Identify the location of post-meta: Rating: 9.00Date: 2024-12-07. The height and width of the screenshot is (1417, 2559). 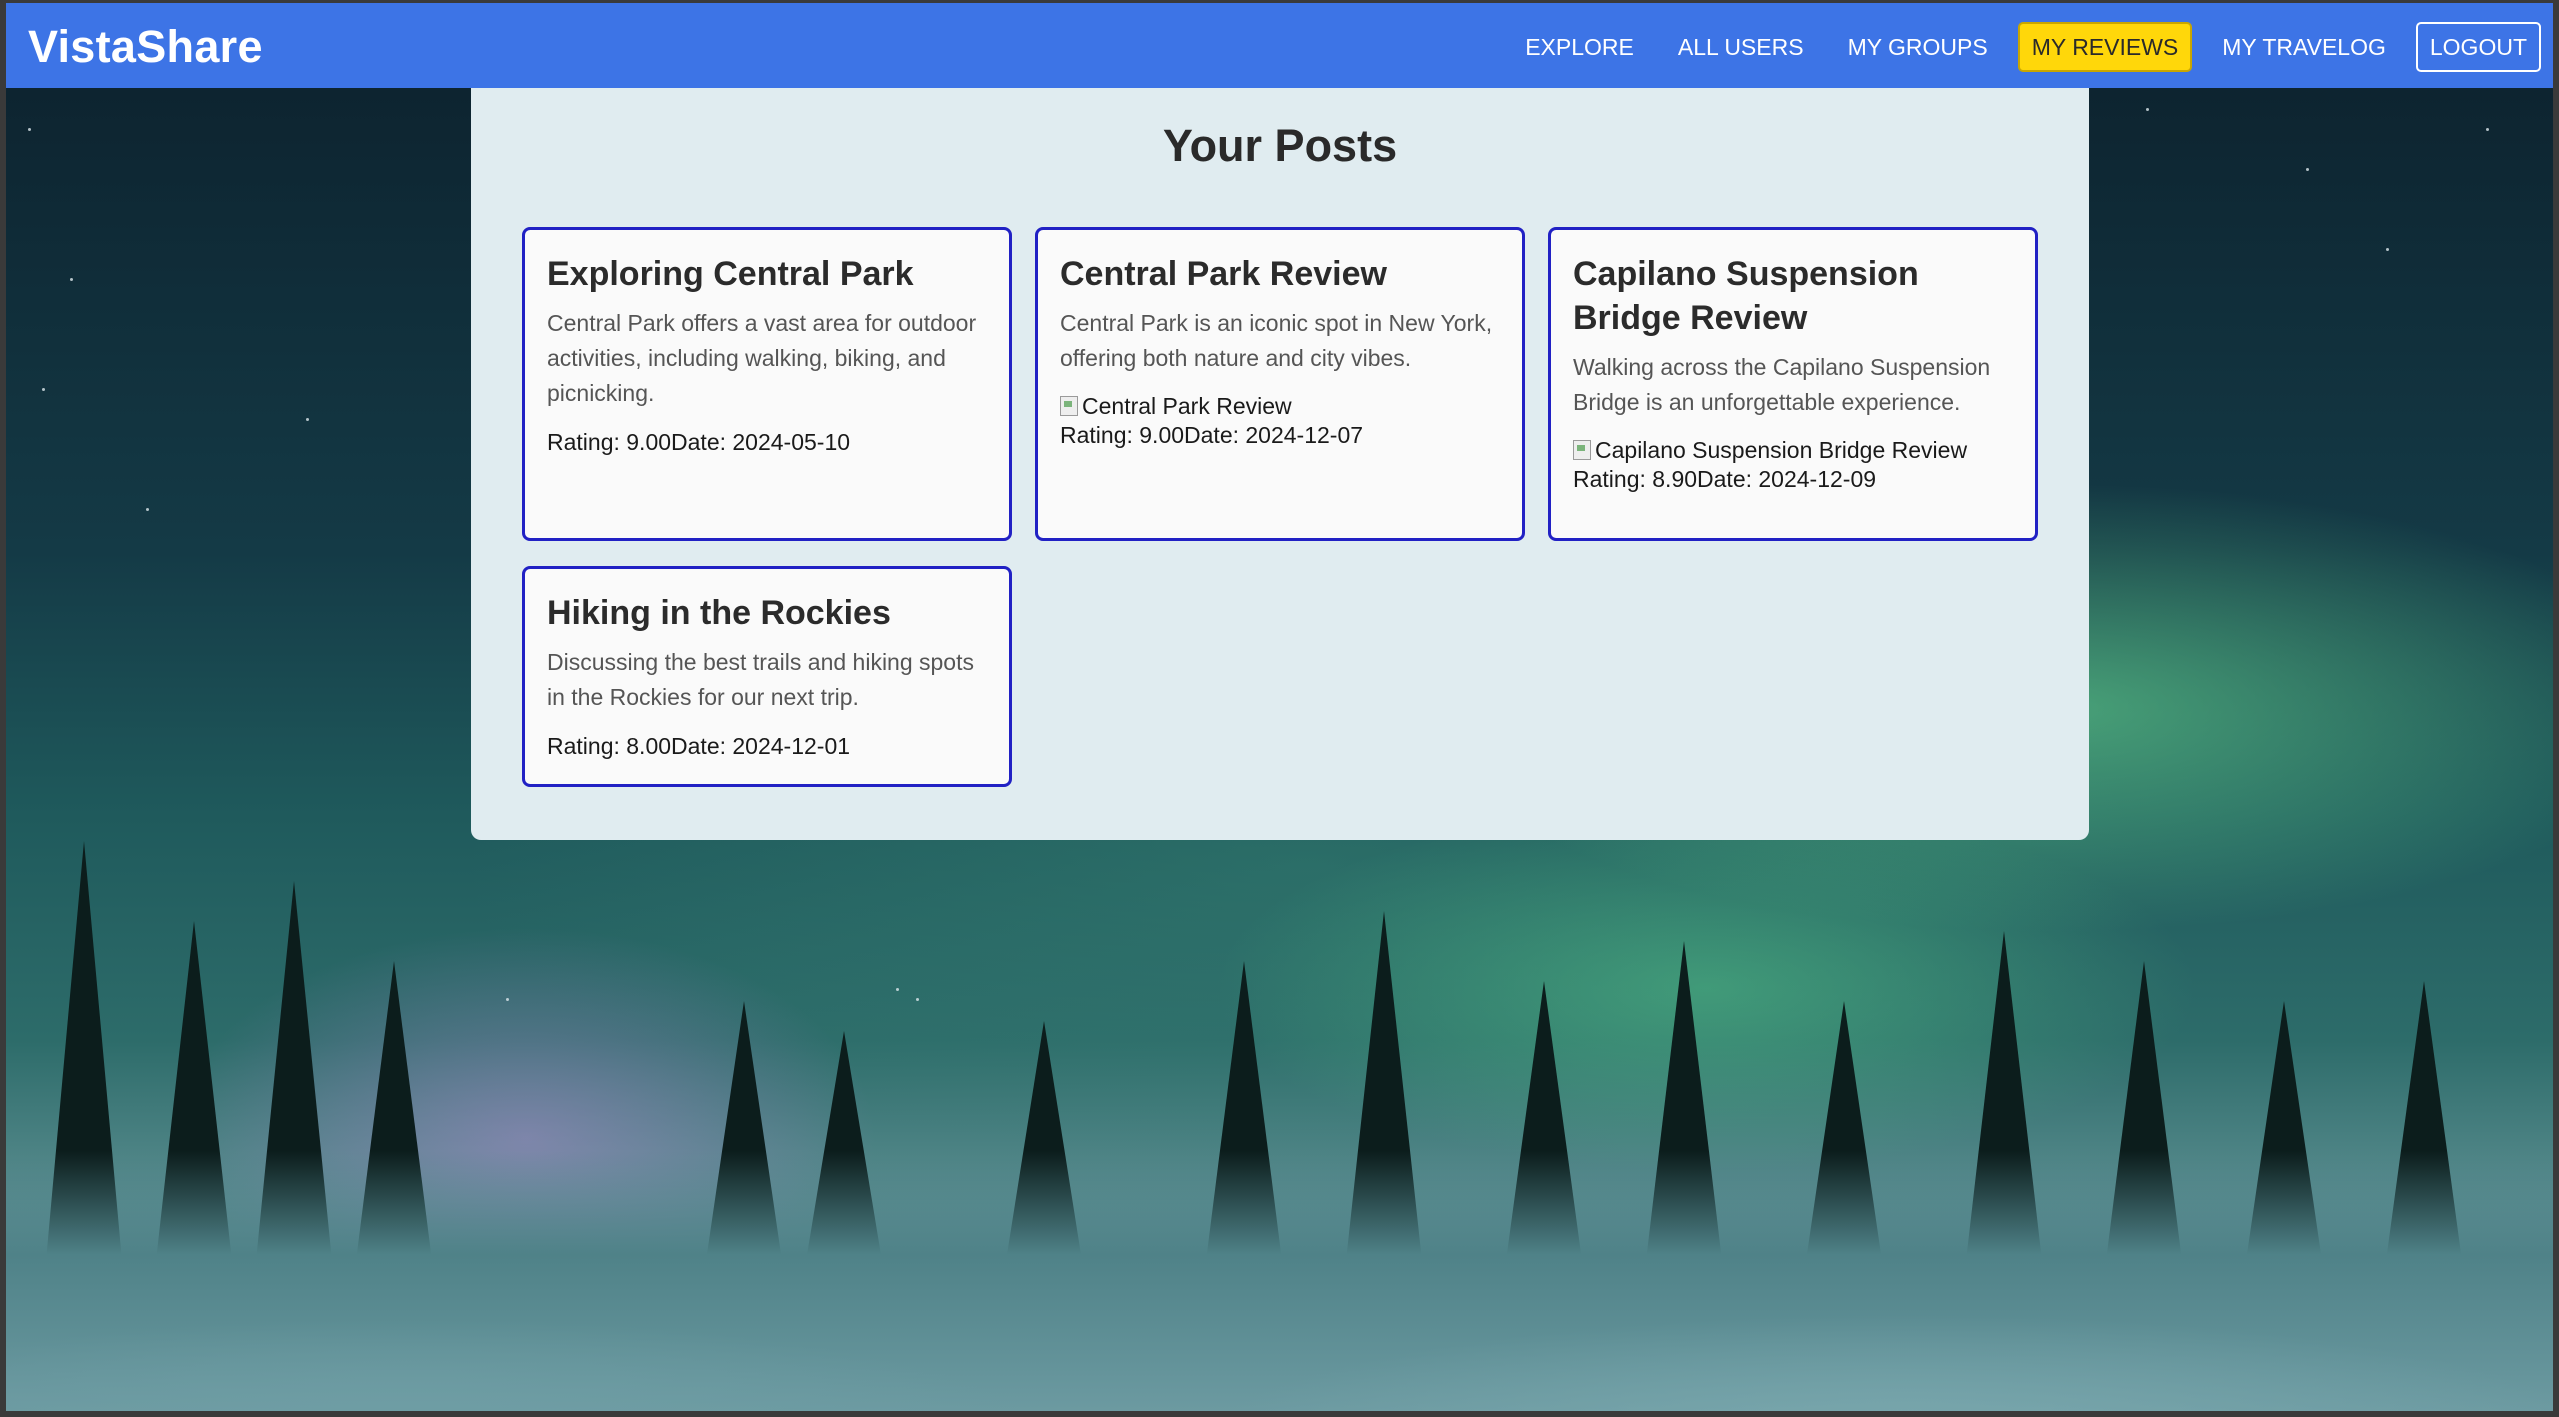
(1280, 435).